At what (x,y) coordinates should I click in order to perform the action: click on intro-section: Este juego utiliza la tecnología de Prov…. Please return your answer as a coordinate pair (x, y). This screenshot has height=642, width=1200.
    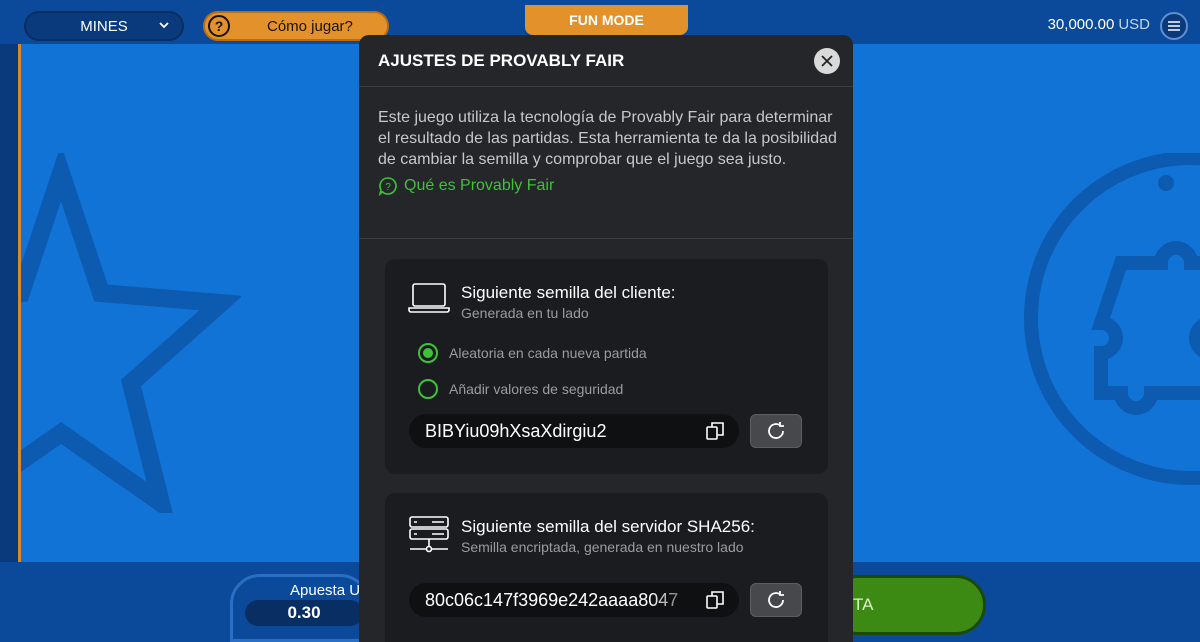
    Looking at the image, I should click on (606, 163).